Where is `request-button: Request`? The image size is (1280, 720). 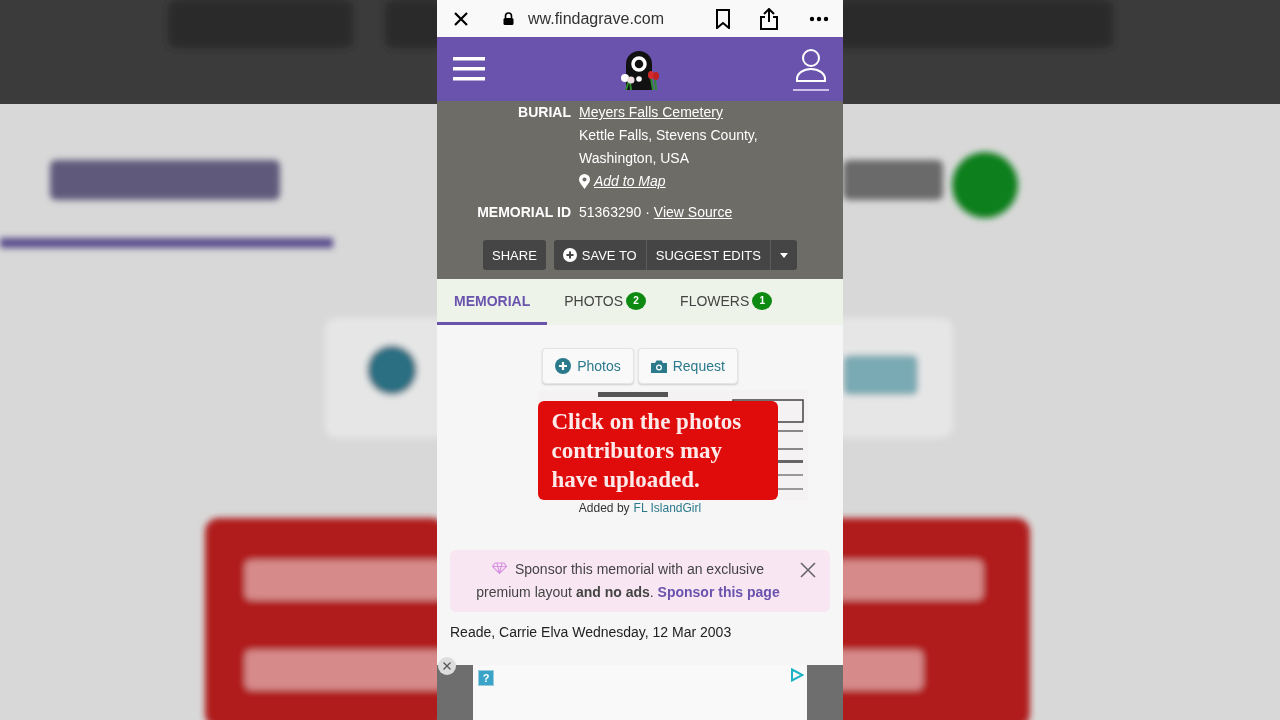 request-button: Request is located at coordinates (687, 366).